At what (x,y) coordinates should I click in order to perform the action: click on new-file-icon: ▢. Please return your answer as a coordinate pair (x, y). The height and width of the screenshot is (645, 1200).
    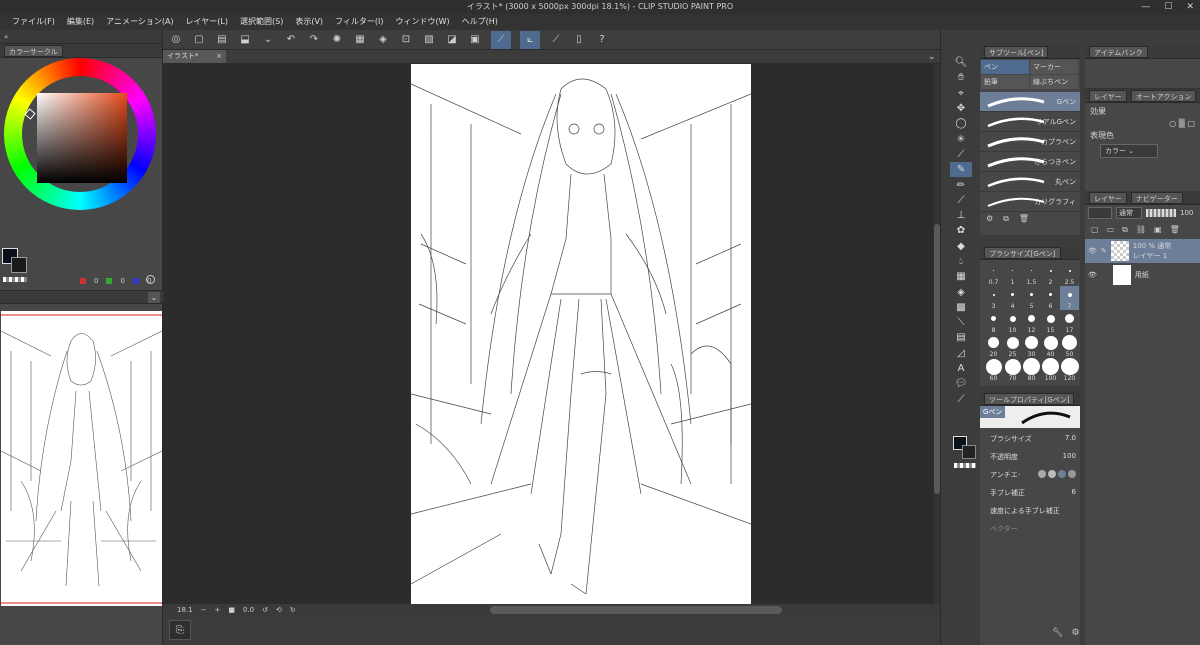
    Looking at the image, I should click on (199, 40).